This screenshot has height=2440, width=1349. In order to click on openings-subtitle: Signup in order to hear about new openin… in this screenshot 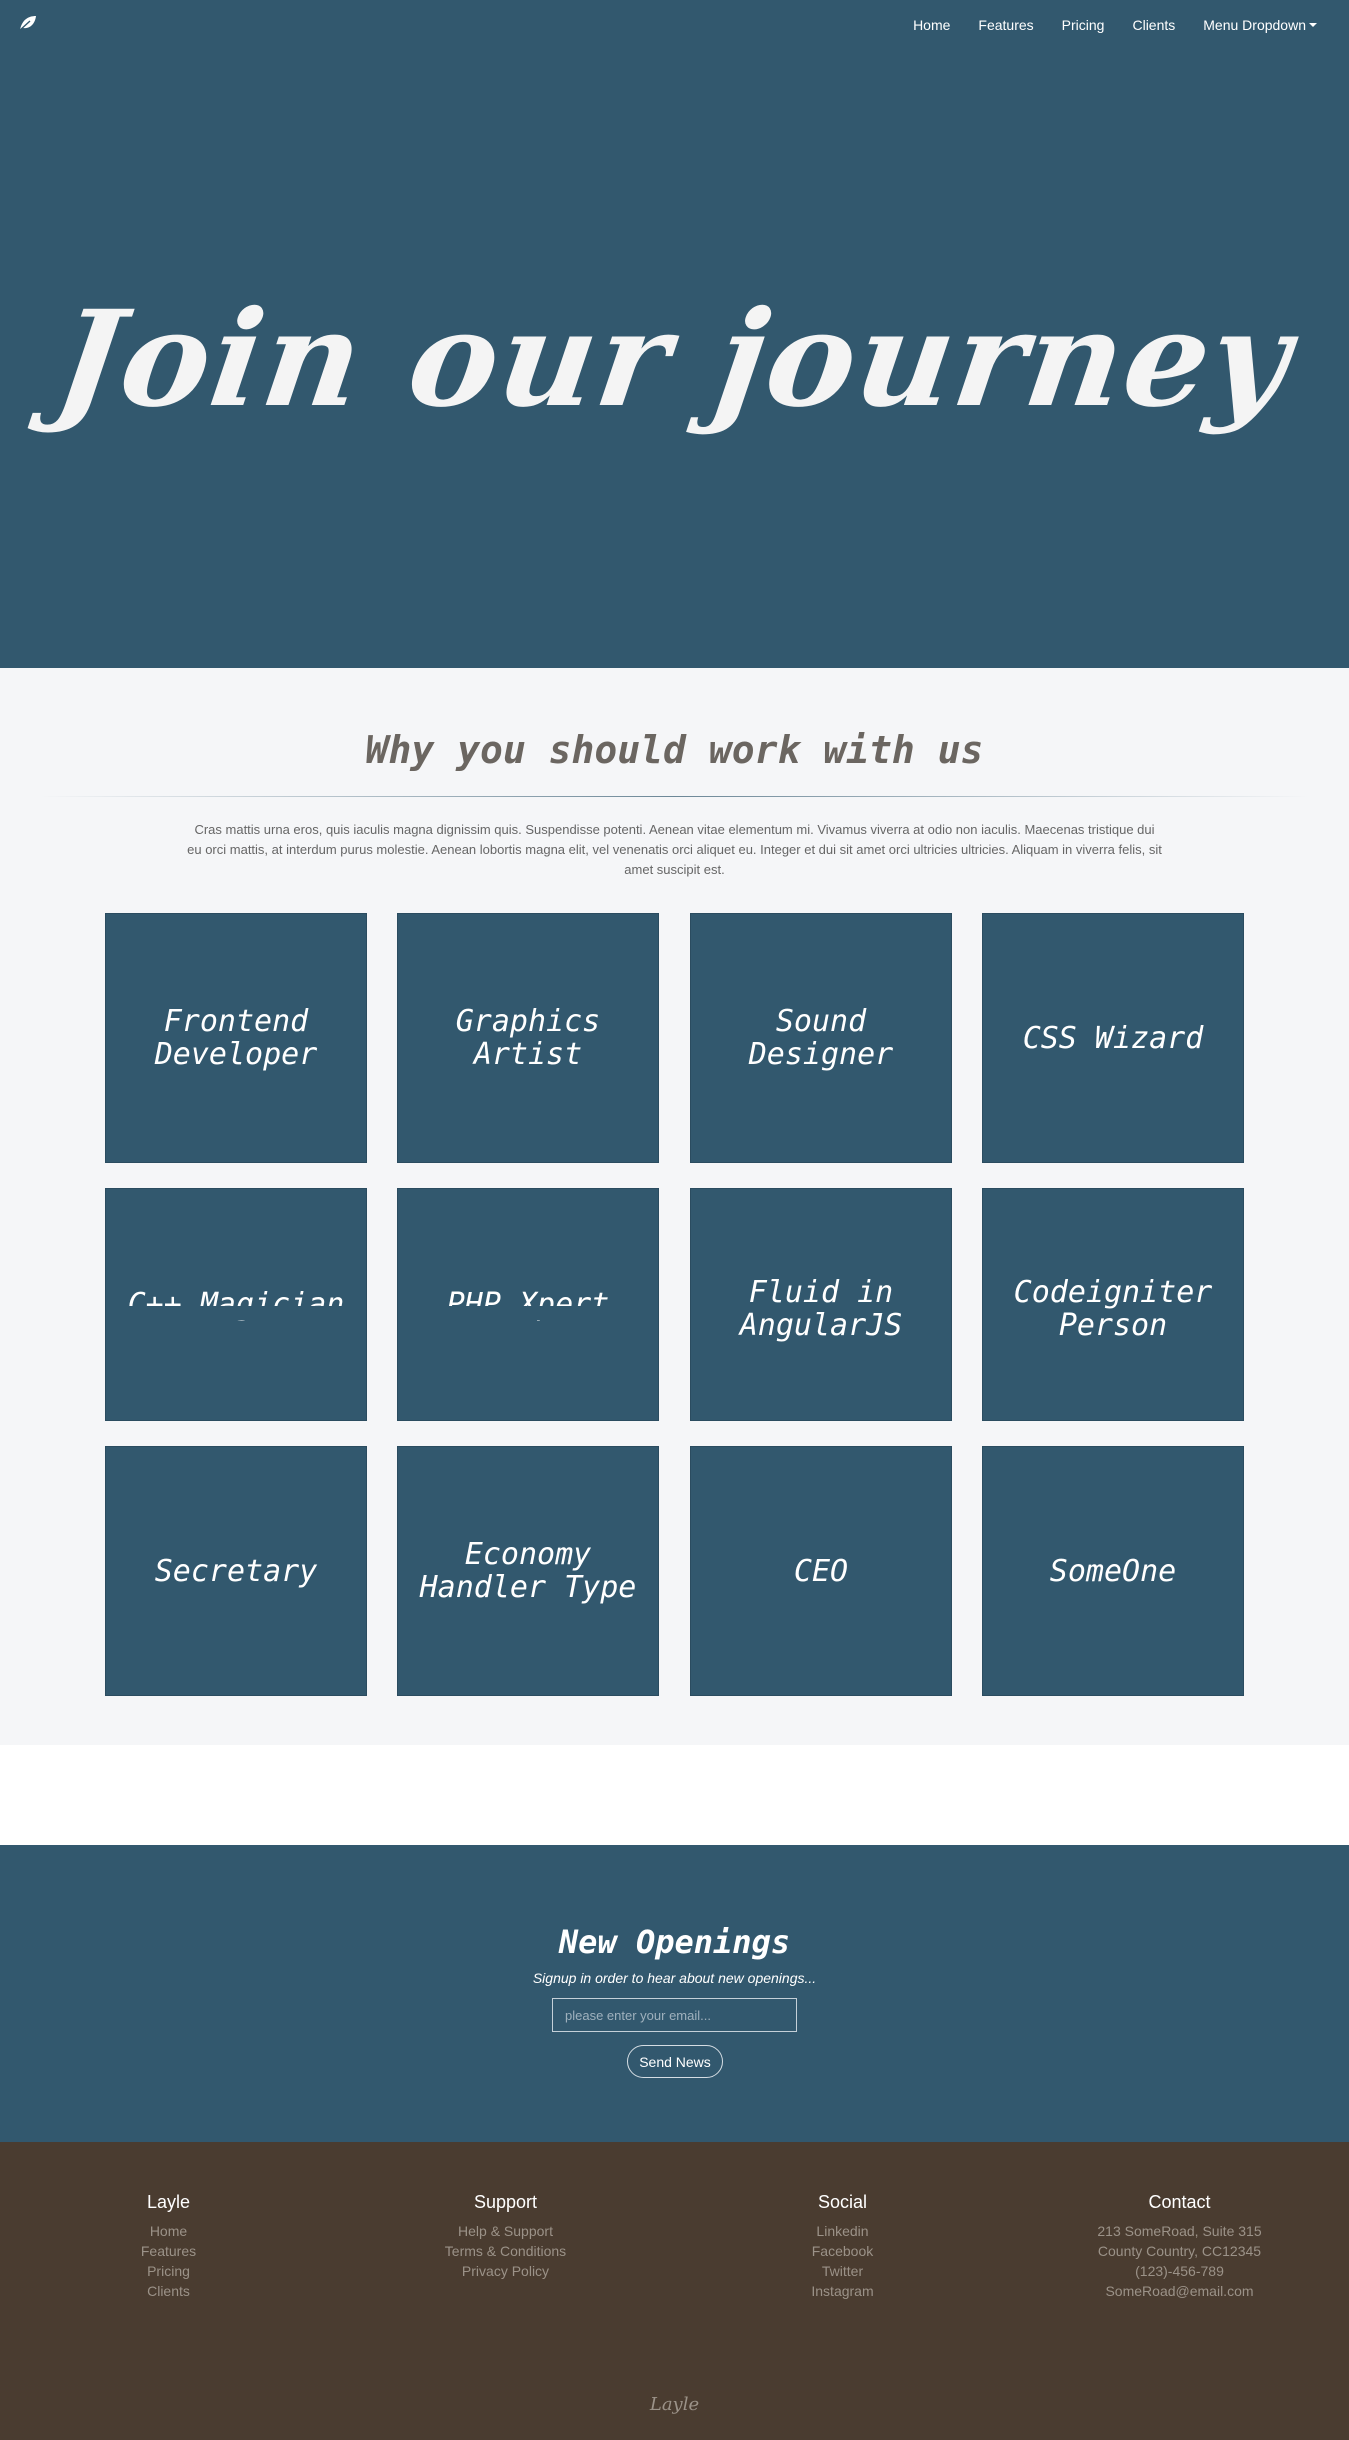, I will do `click(674, 1978)`.